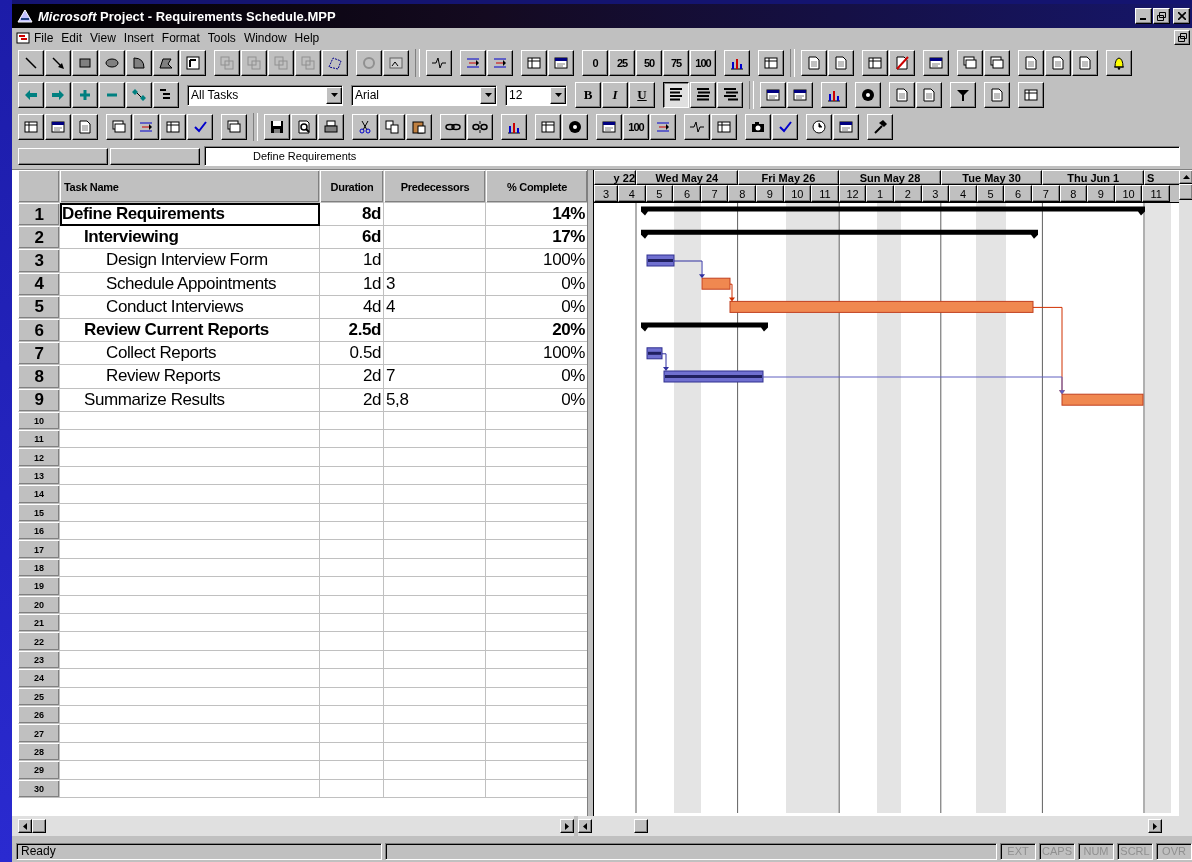 The width and height of the screenshot is (1192, 862). Describe the element at coordinates (190, 330) in the screenshot. I see `task-name-cell: Review Current Reports` at that location.